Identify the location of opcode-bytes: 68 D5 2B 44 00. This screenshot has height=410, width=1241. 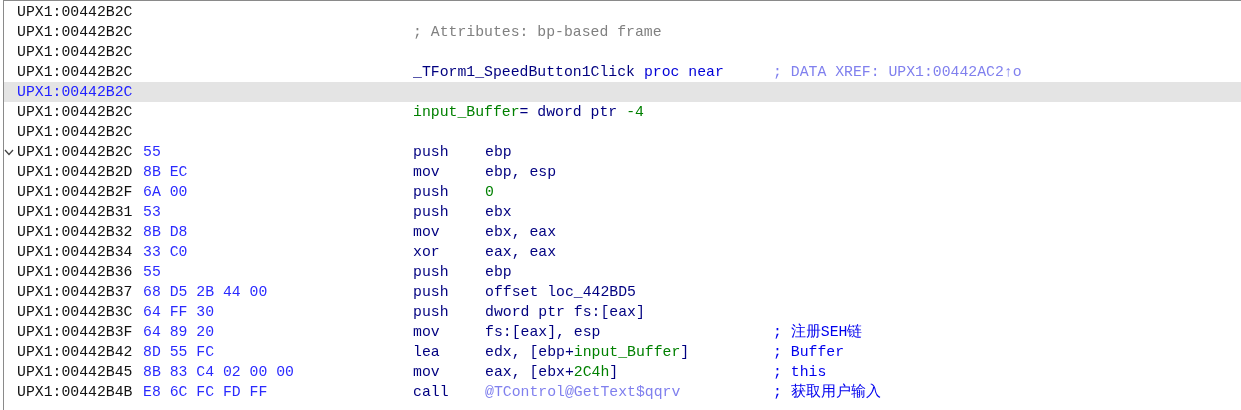
(205, 292).